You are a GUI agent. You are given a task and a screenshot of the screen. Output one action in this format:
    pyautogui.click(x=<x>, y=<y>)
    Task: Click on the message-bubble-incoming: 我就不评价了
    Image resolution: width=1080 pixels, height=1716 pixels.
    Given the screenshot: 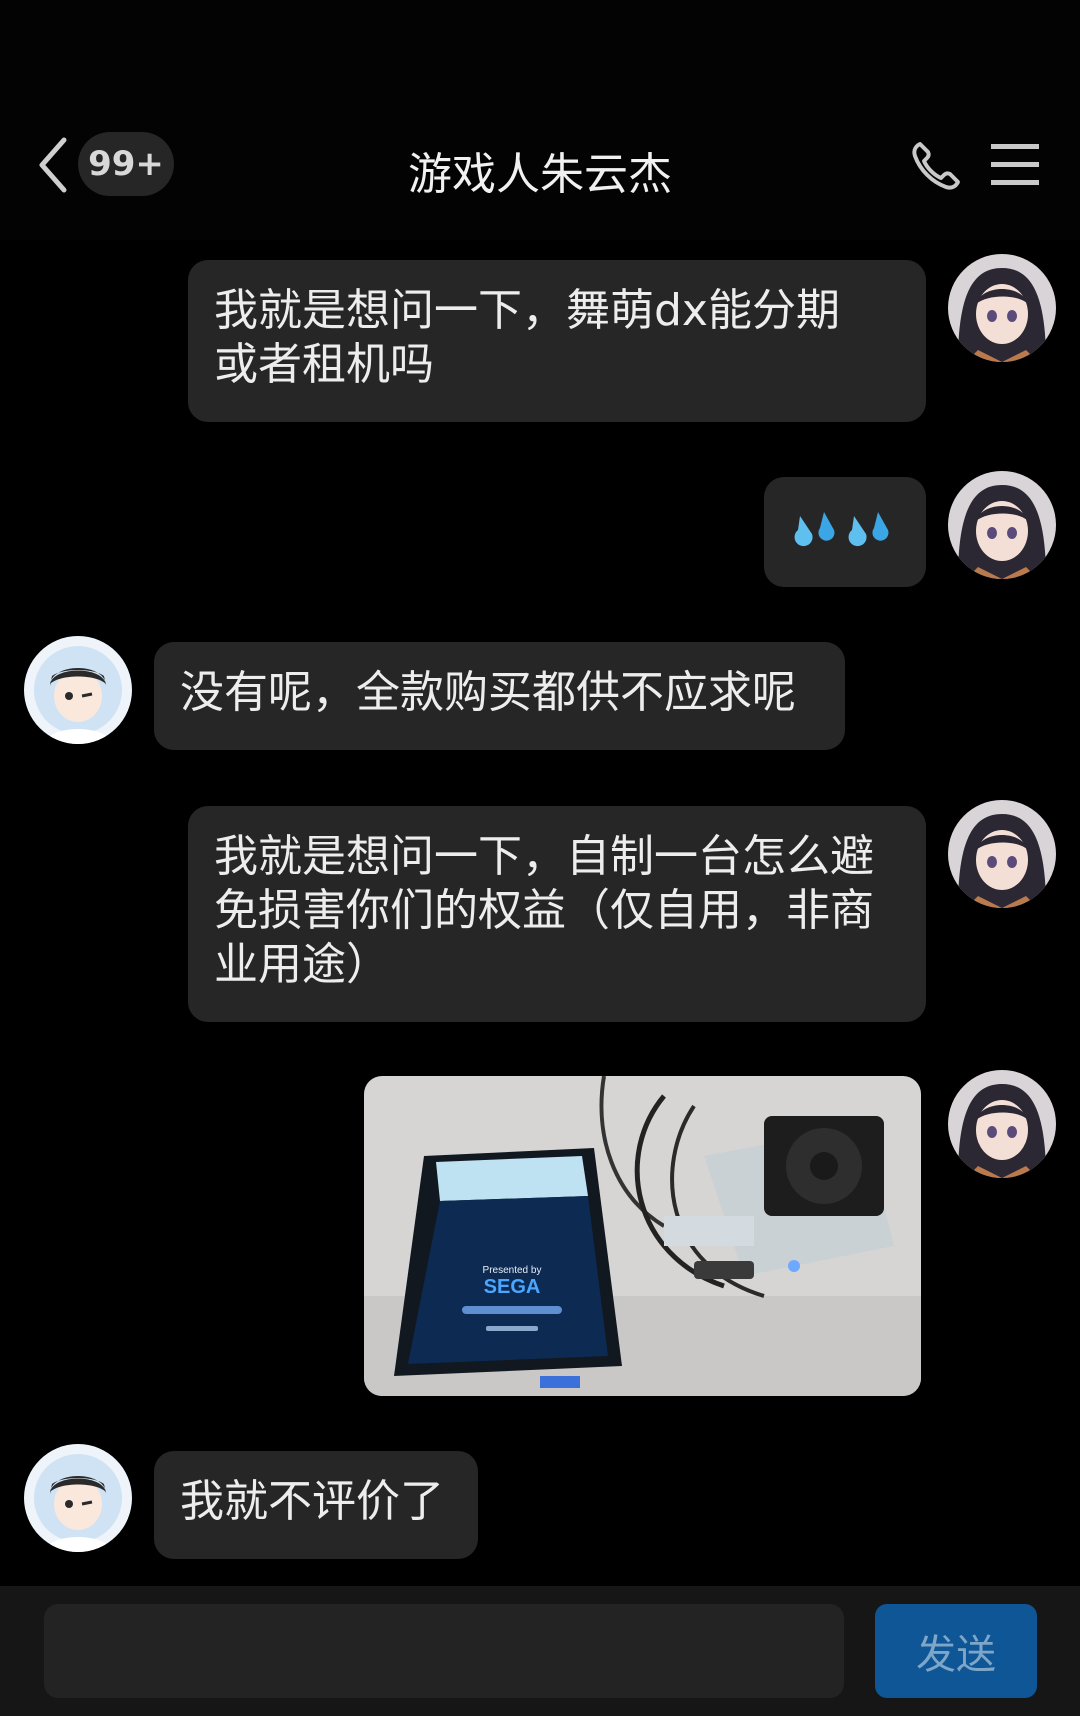 What is the action you would take?
    pyautogui.click(x=316, y=1505)
    